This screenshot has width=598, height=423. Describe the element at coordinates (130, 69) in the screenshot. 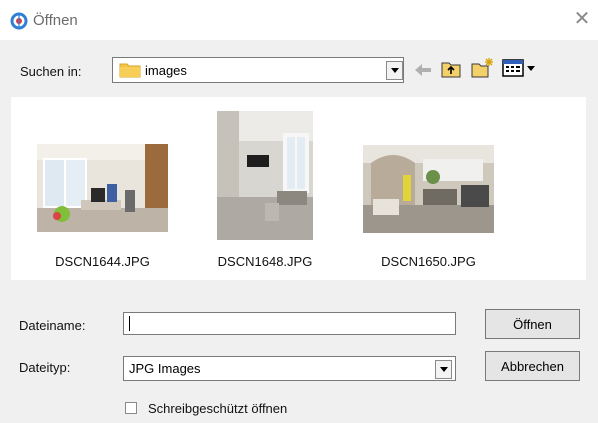

I see `folder-icon` at that location.